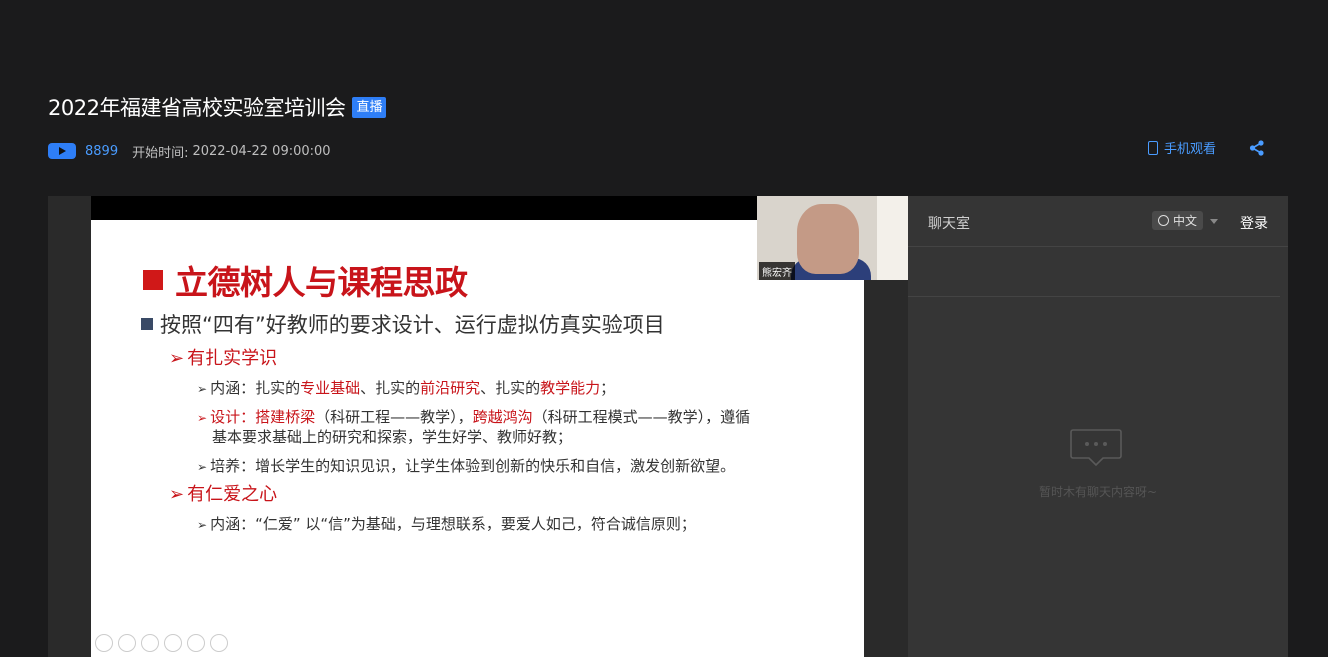  What do you see at coordinates (232, 494) in the screenshot?
I see `slide-subheading-2-text: 有仁爱之心` at bounding box center [232, 494].